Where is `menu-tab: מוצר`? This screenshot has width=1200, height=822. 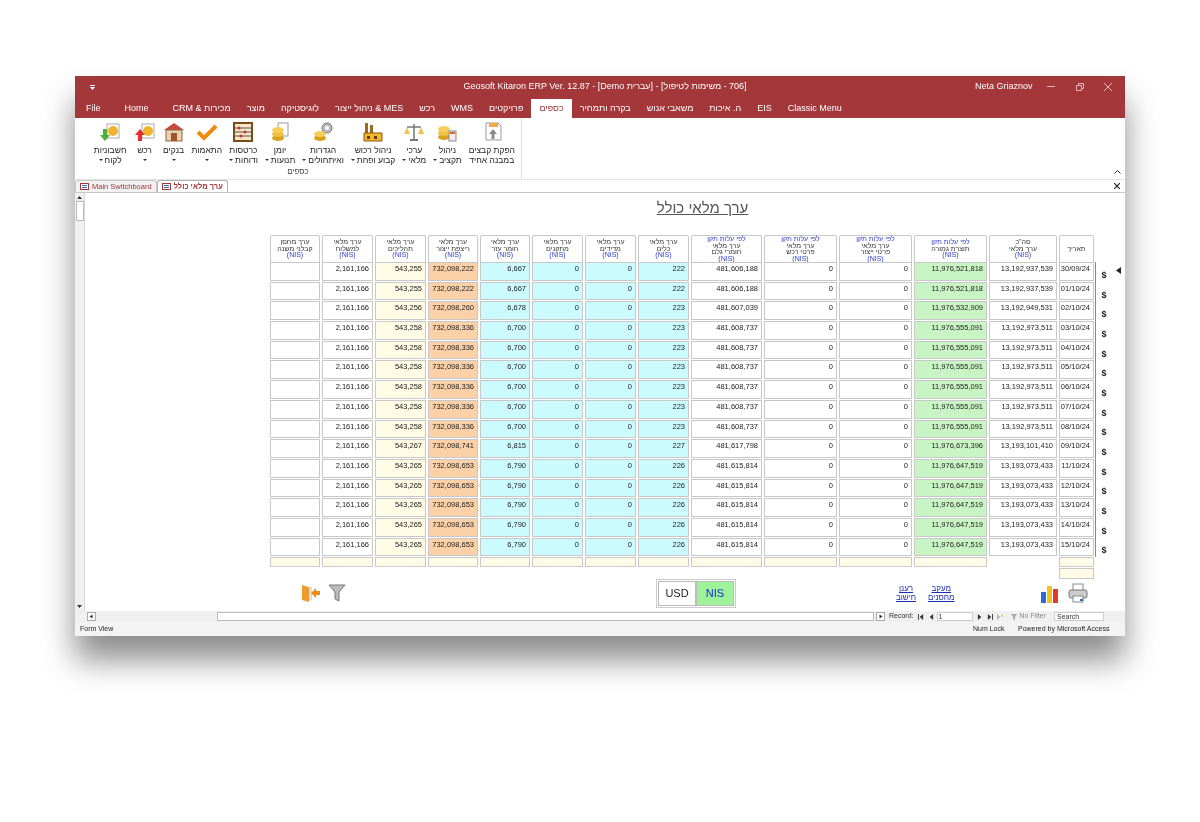
menu-tab: מוצר is located at coordinates (255, 108).